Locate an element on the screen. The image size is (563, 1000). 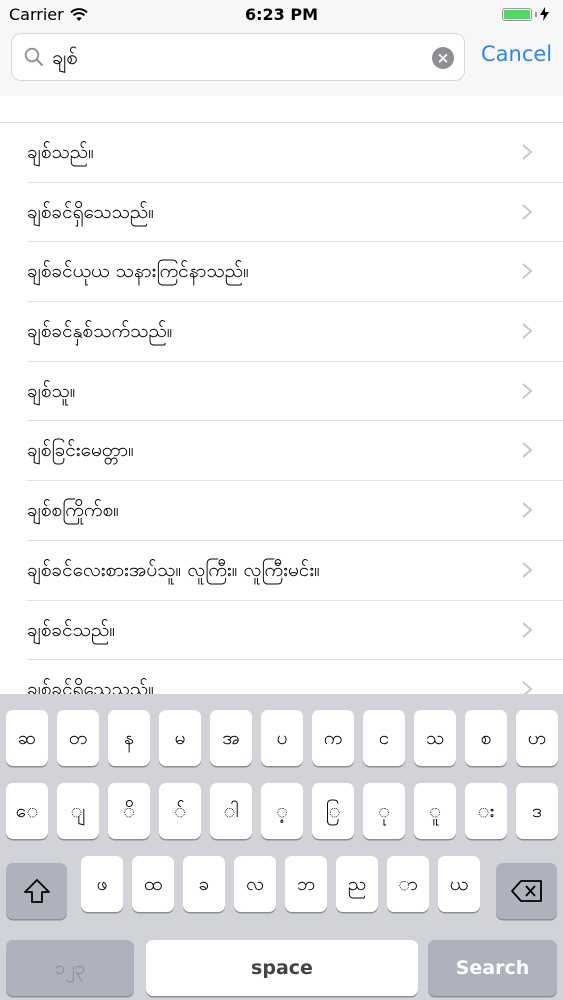
clock: 6:23 PM is located at coordinates (281, 14).